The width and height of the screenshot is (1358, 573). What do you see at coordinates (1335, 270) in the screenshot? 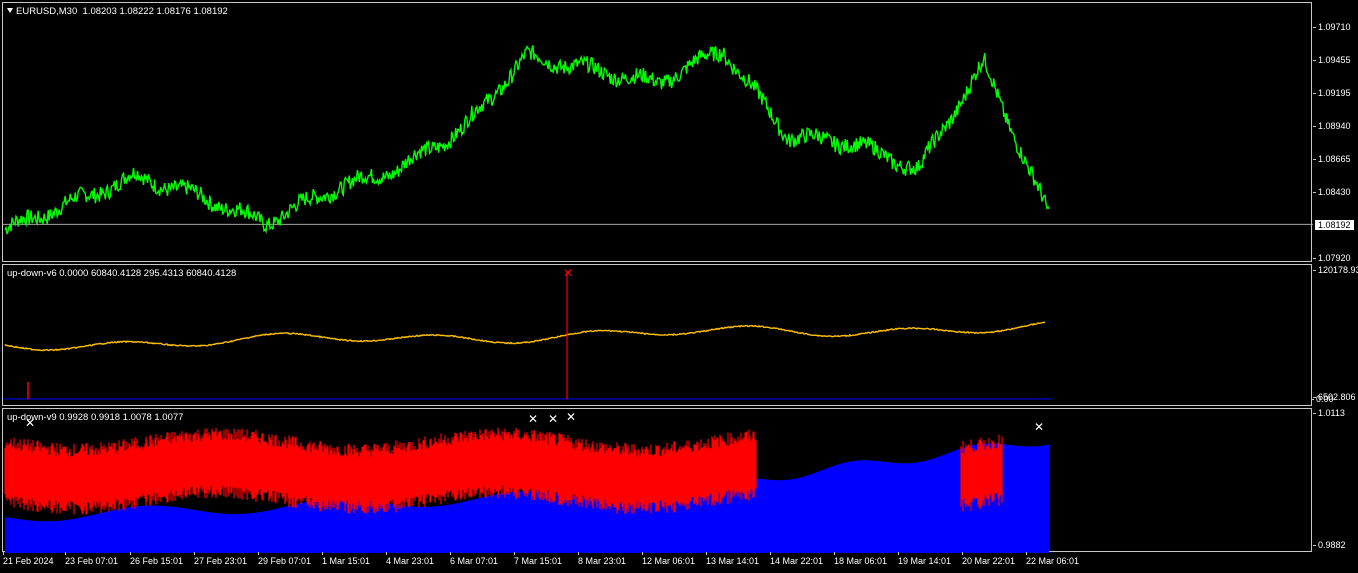
I see `v6-tick: 120178.93` at bounding box center [1335, 270].